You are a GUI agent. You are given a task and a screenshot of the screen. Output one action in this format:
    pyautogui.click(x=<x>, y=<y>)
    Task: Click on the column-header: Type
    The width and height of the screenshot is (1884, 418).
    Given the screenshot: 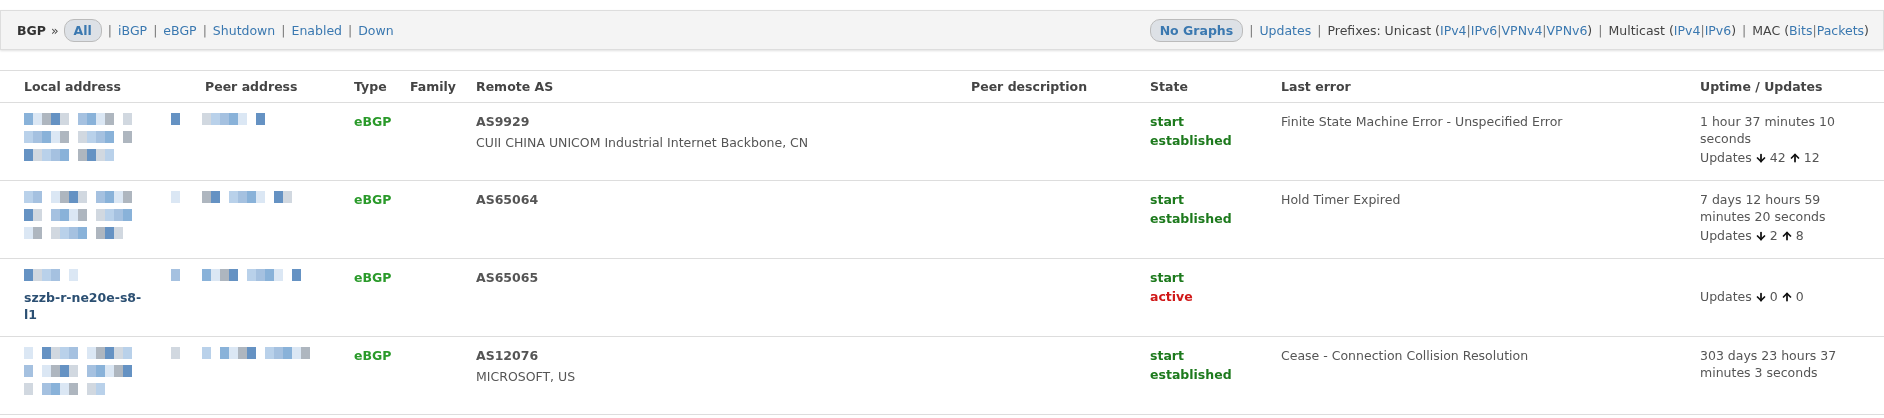 What is the action you would take?
    pyautogui.click(x=371, y=87)
    